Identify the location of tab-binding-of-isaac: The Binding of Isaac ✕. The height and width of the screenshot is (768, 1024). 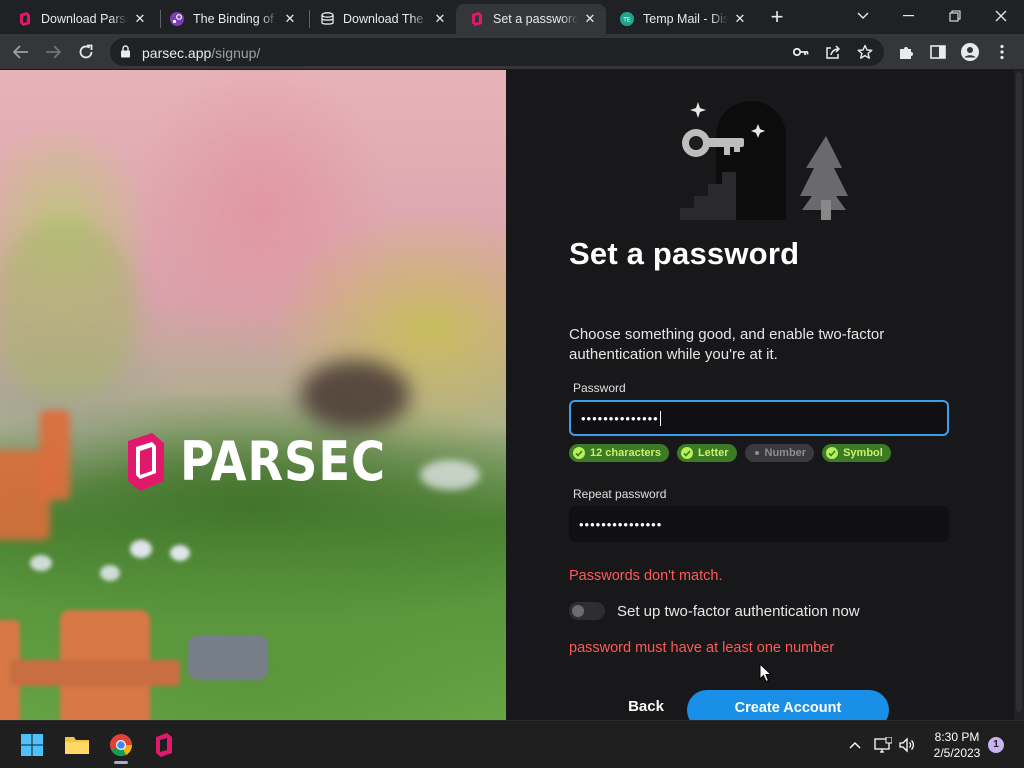
(231, 19).